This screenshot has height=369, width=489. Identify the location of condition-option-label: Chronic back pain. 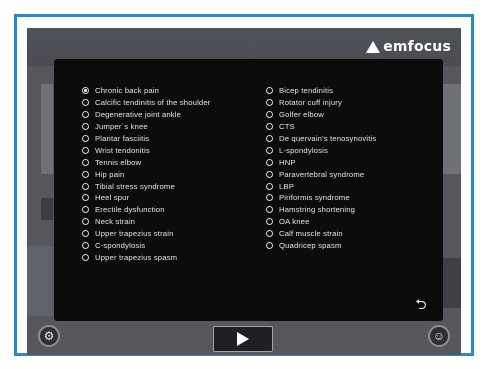
(127, 91).